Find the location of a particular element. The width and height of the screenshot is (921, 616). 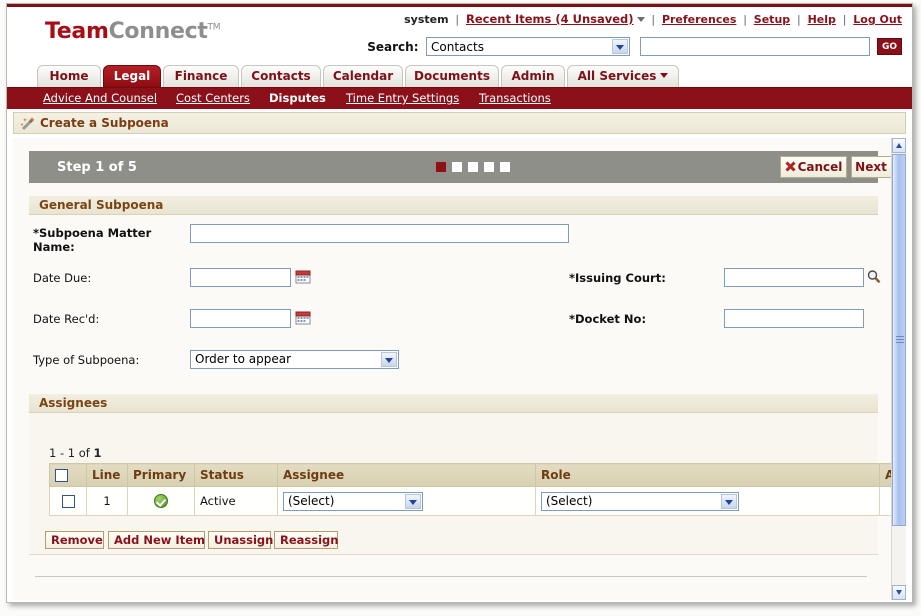

subnav-item-disputes: Disputes is located at coordinates (297, 98).